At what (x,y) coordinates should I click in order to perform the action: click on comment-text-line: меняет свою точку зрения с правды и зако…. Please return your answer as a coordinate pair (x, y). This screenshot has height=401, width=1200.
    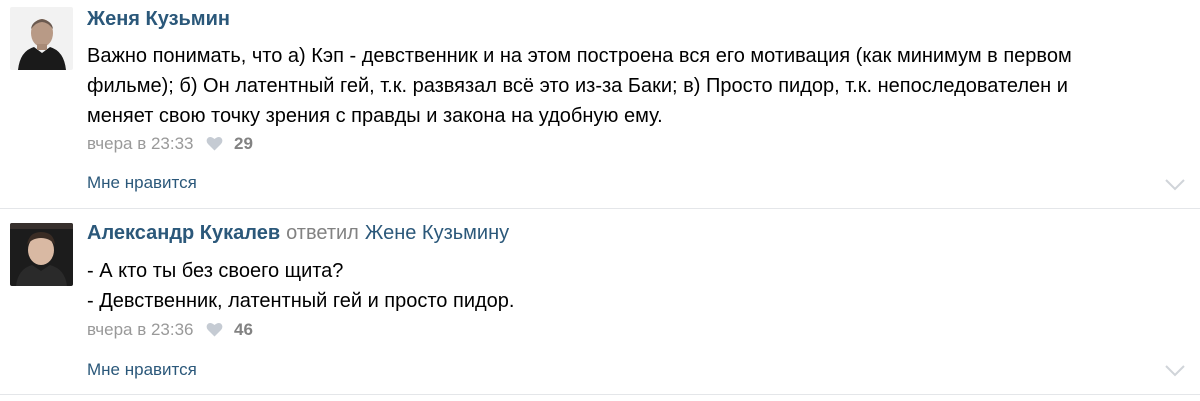
    Looking at the image, I should click on (375, 116).